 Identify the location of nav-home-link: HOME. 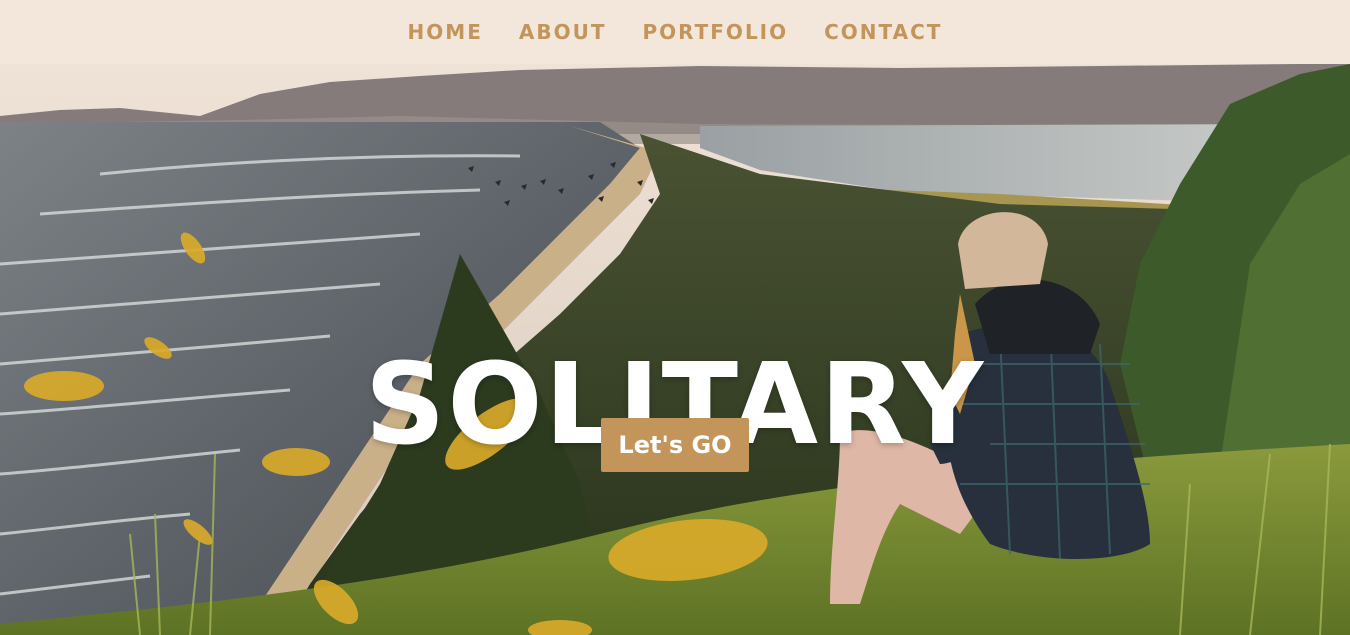
(445, 32).